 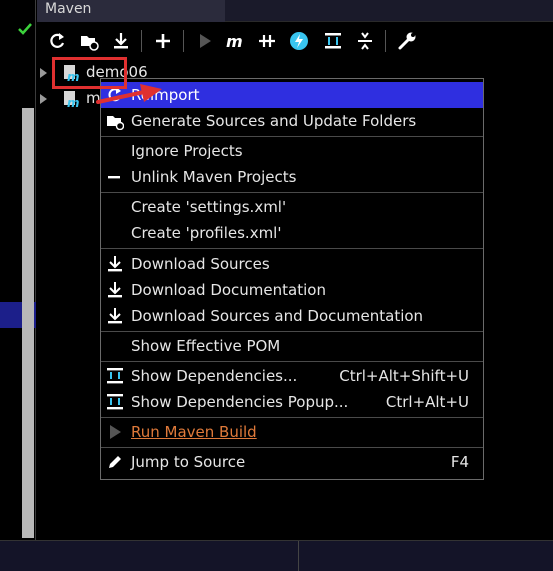 What do you see at coordinates (427, 402) in the screenshot?
I see `shortcut-label: Ctrl+Alt+U` at bounding box center [427, 402].